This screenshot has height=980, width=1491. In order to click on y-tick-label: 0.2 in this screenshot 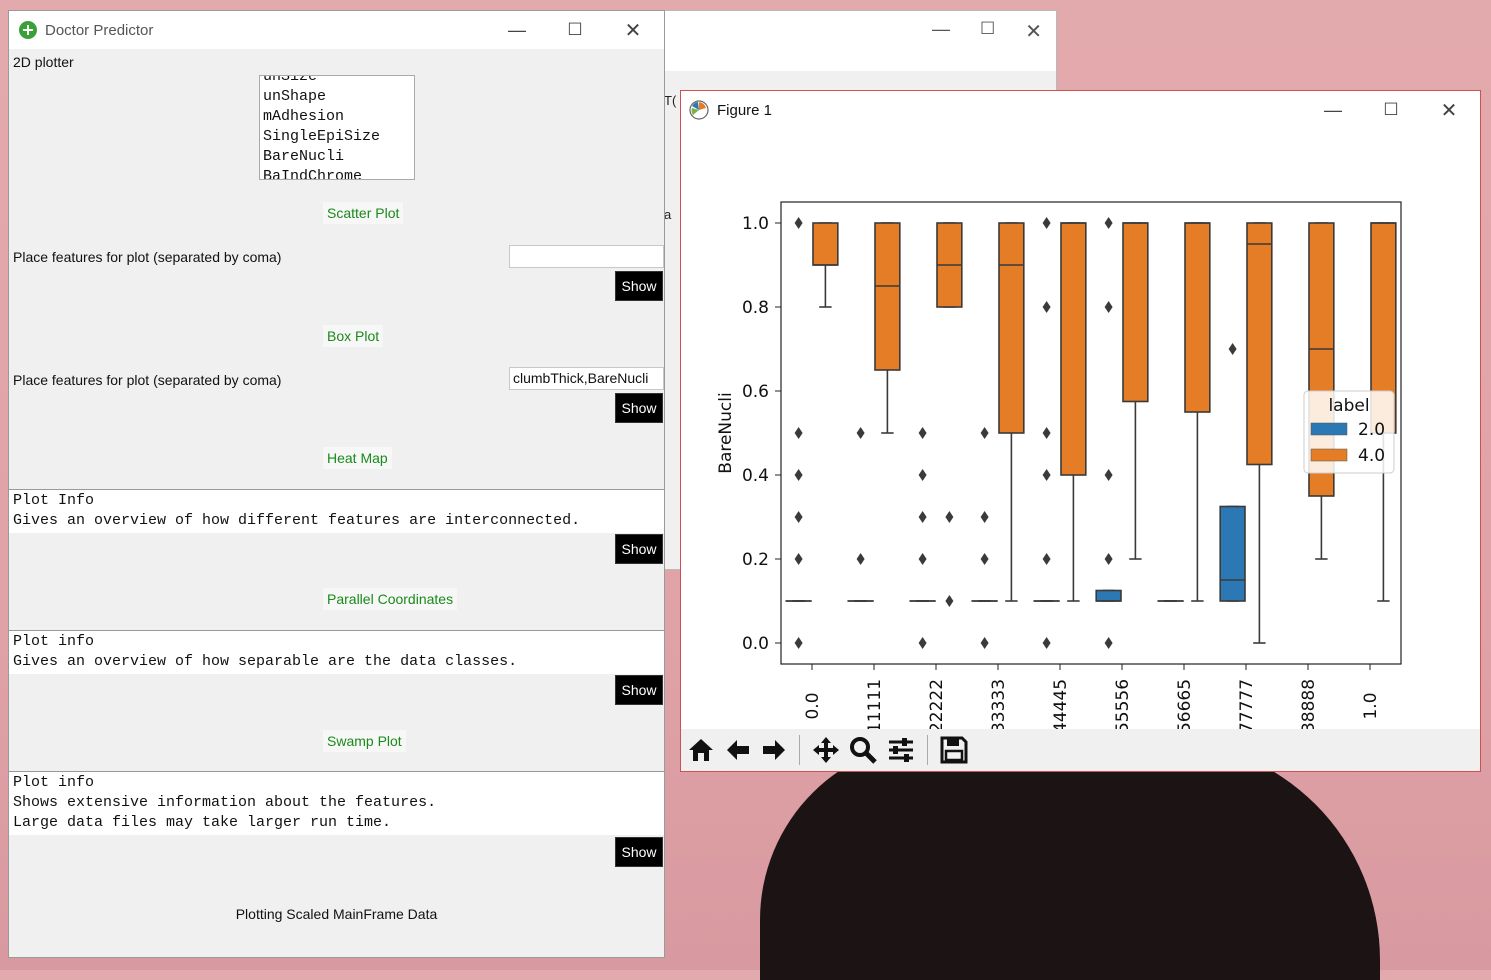, I will do `click(755, 560)`.